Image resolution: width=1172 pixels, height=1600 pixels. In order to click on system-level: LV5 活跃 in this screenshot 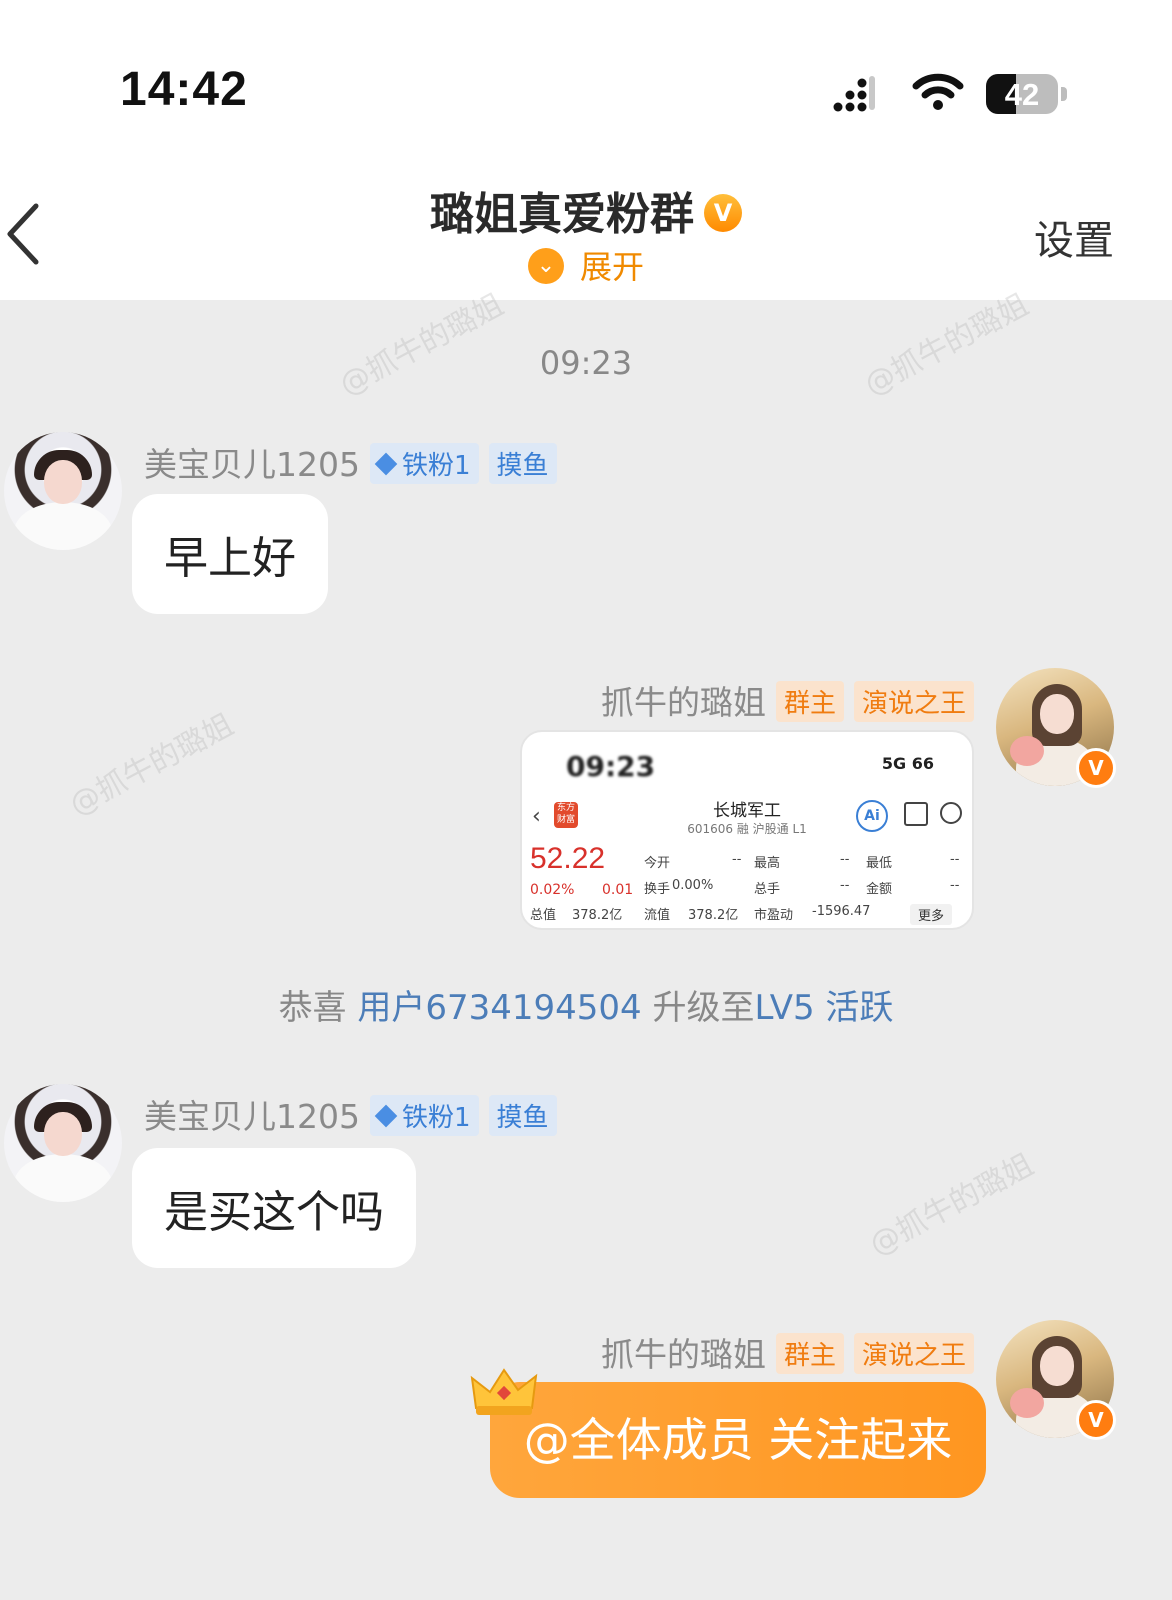, I will do `click(824, 1008)`.